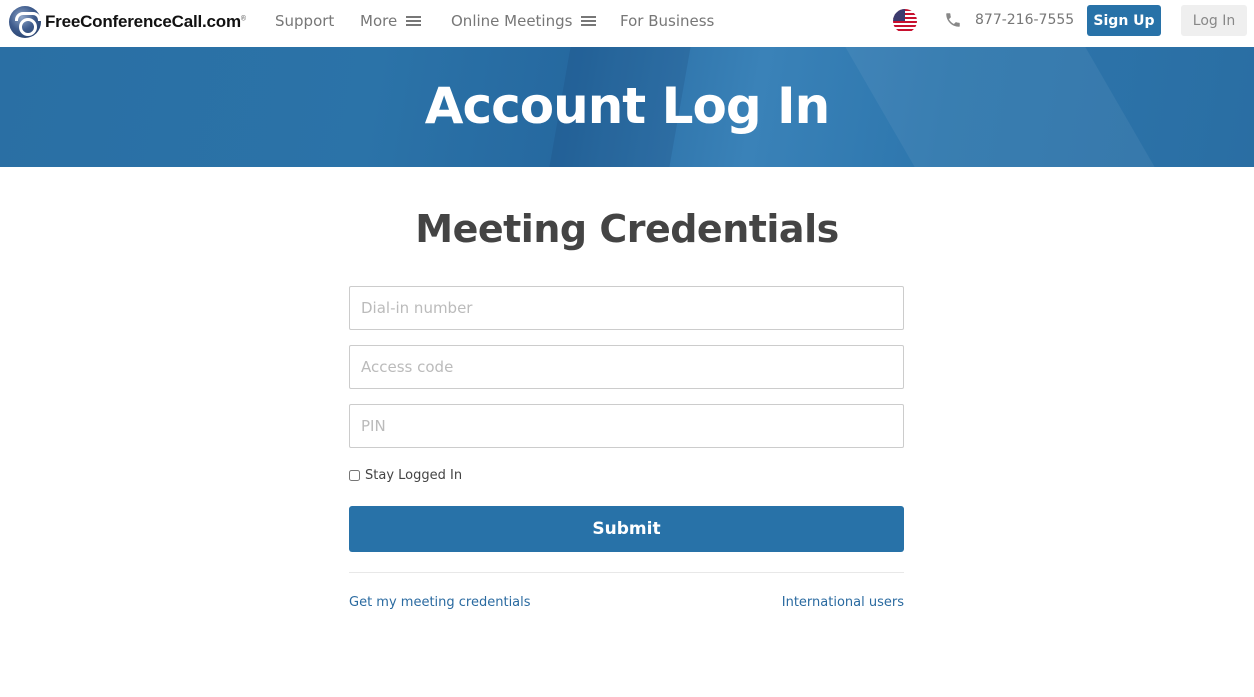 The width and height of the screenshot is (1254, 697). I want to click on stay-logged-in-row: Stay Logged In, so click(405, 475).